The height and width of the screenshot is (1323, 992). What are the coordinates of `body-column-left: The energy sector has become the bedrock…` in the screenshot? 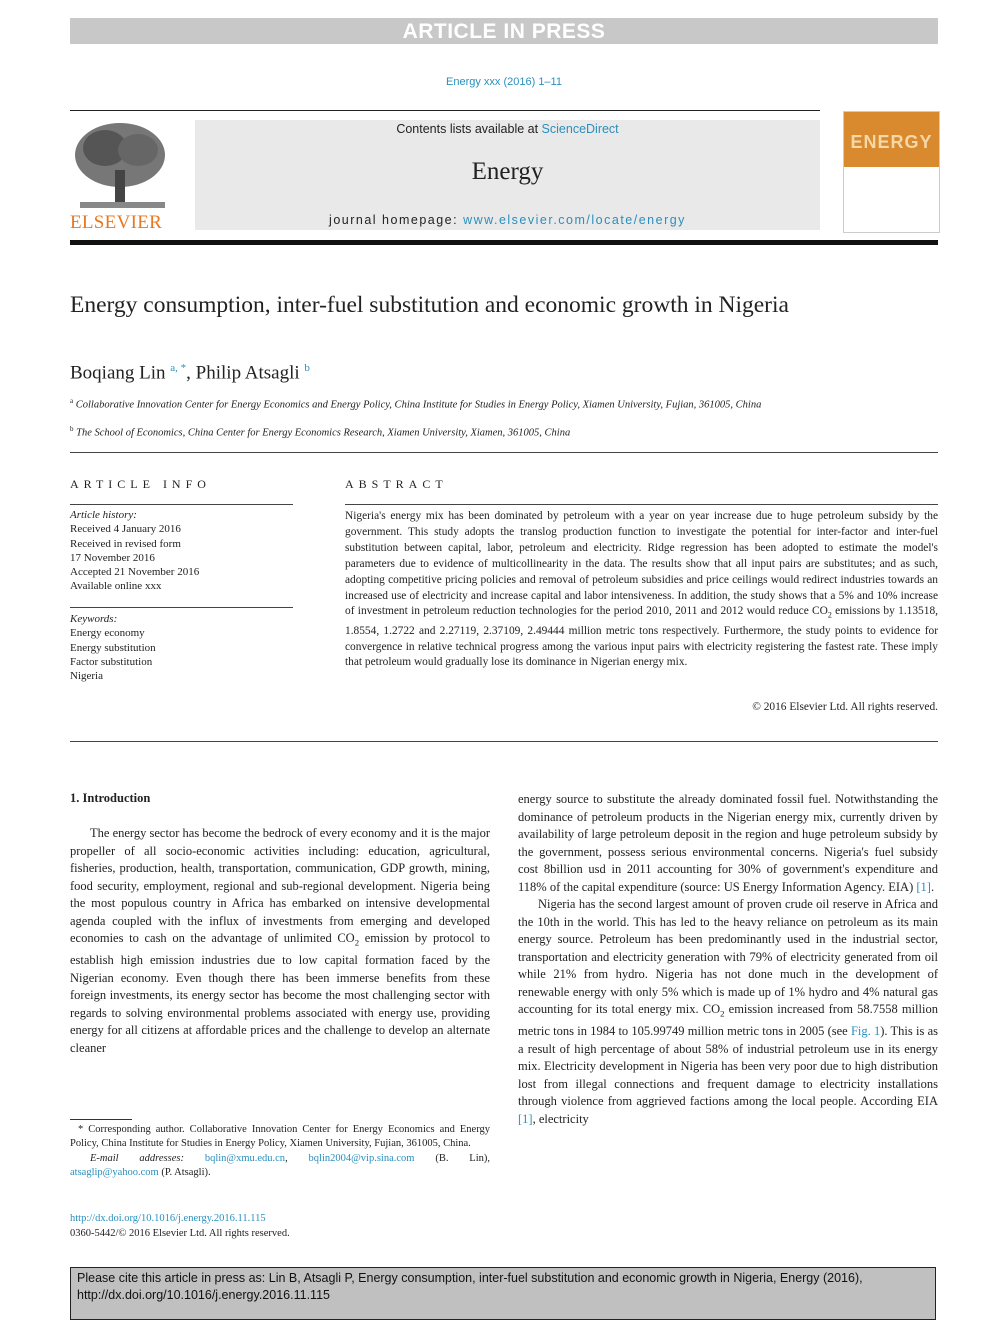 It's located at (280, 941).